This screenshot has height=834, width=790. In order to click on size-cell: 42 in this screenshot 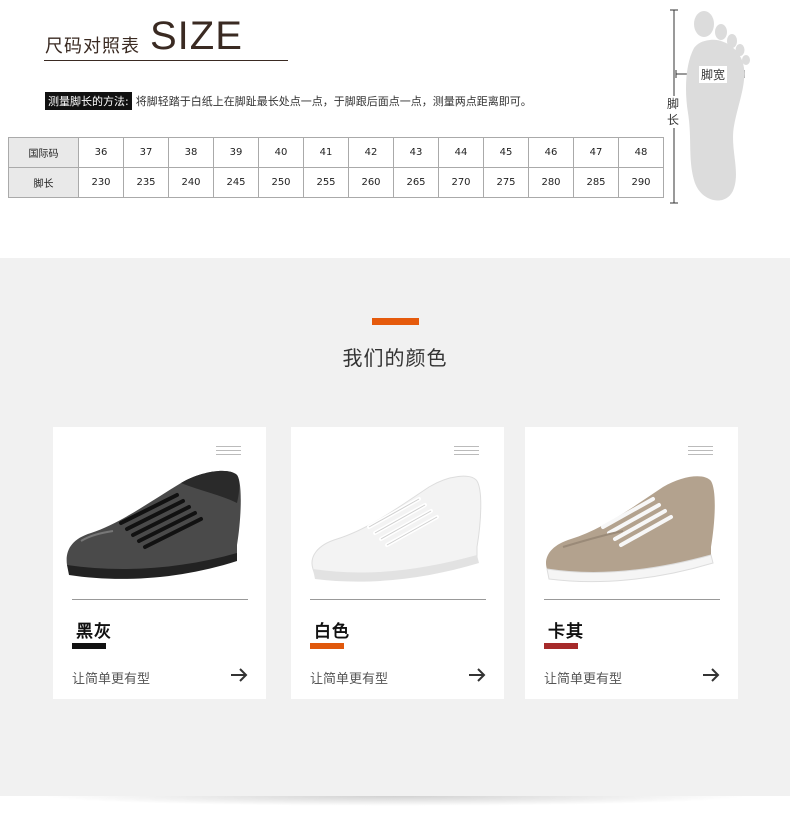, I will do `click(371, 152)`.